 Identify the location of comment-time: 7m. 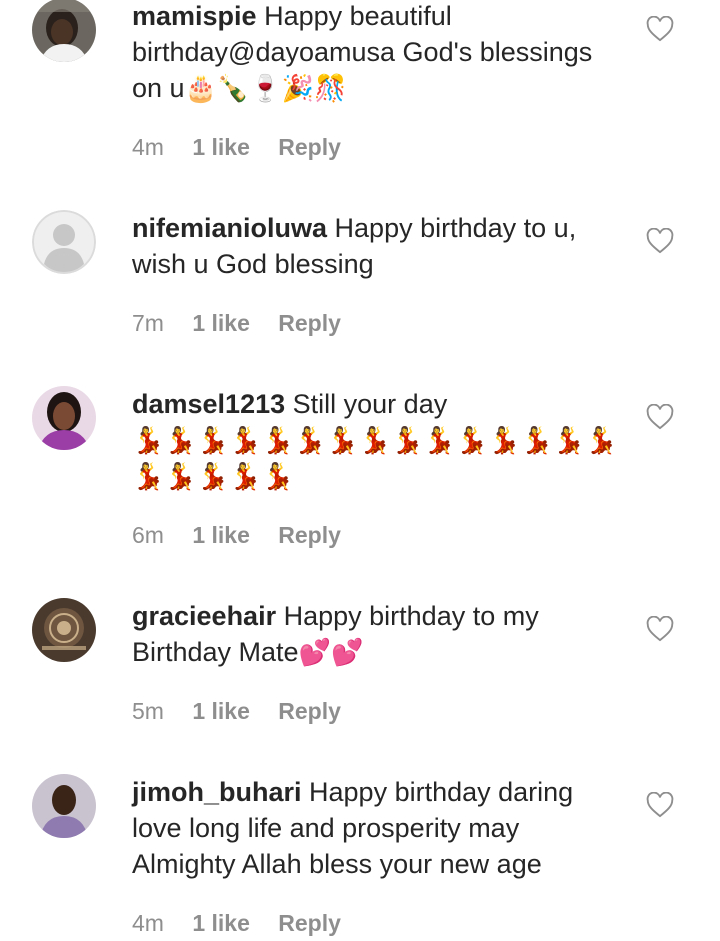
(148, 323).